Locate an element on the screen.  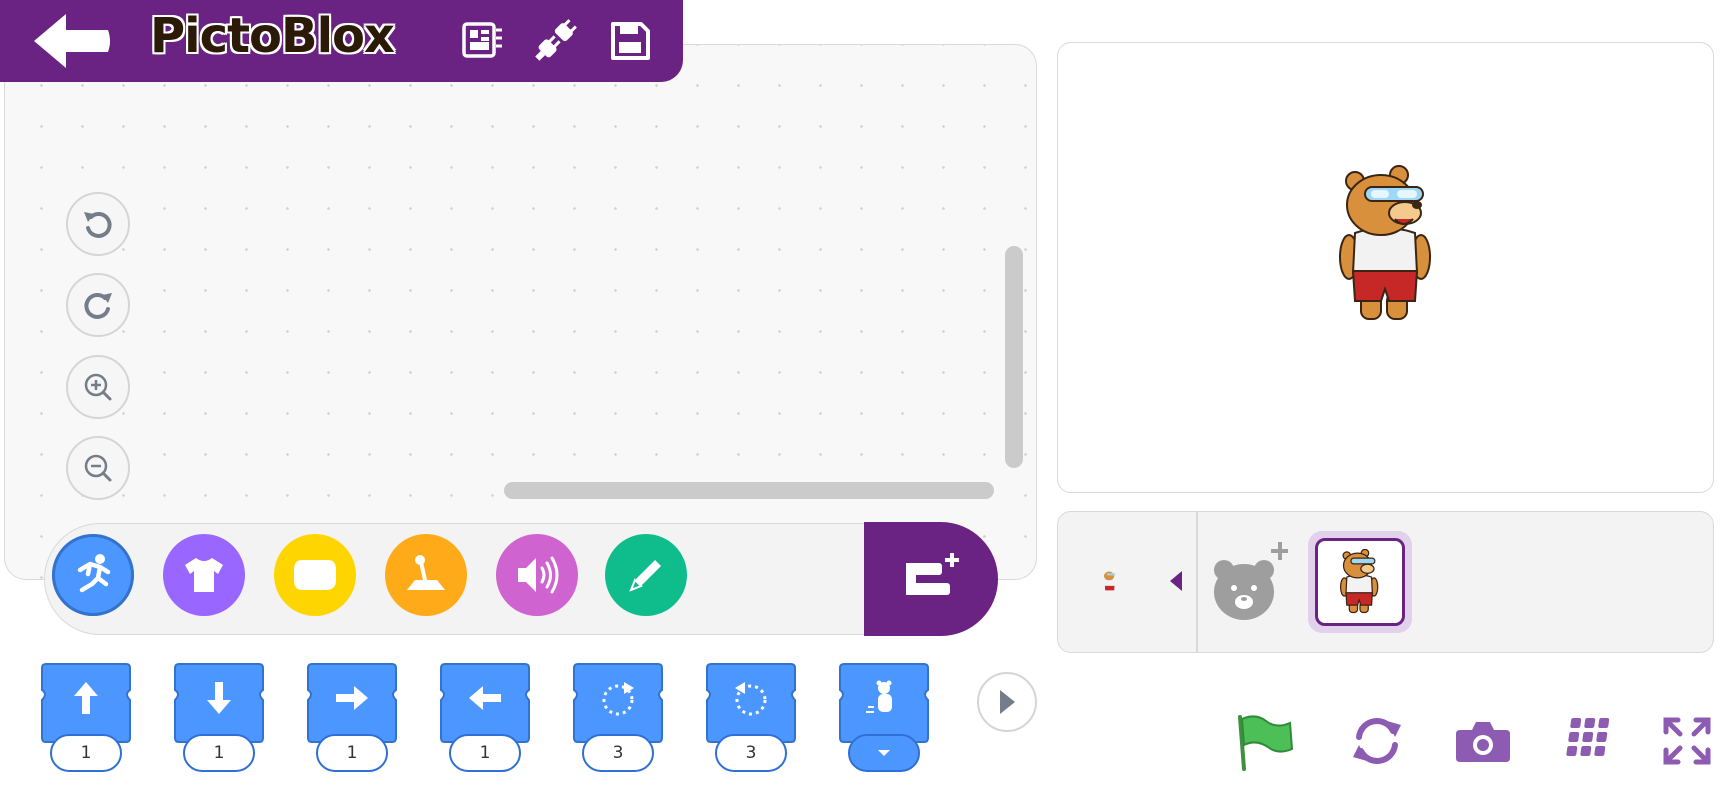
category-pen is located at coordinates (646, 575).